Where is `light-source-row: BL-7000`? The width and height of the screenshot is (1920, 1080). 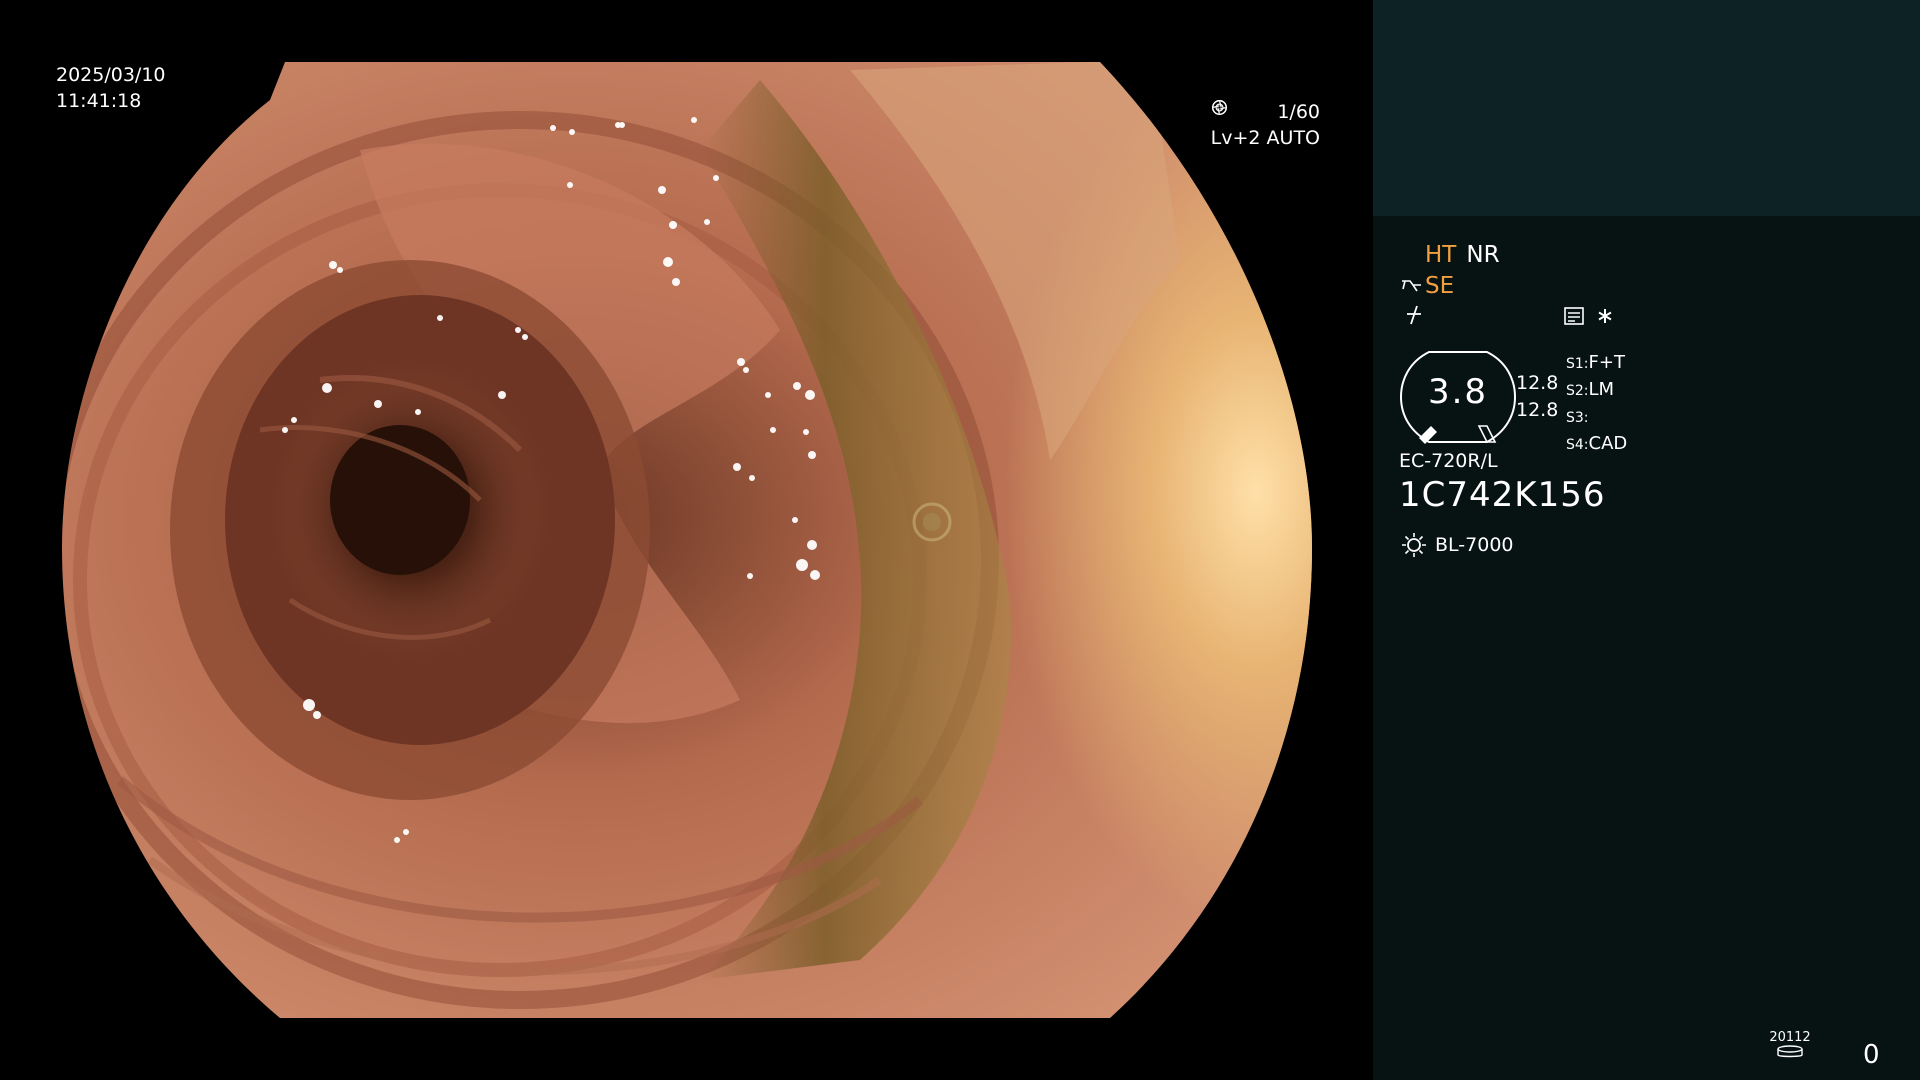 light-source-row: BL-7000 is located at coordinates (1457, 545).